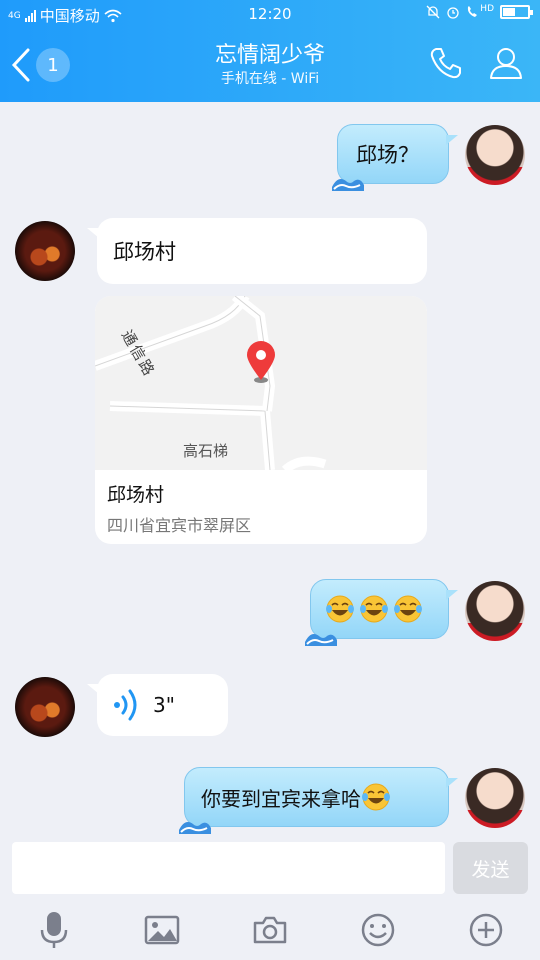  I want to click on map-pin-icon, so click(261, 362).